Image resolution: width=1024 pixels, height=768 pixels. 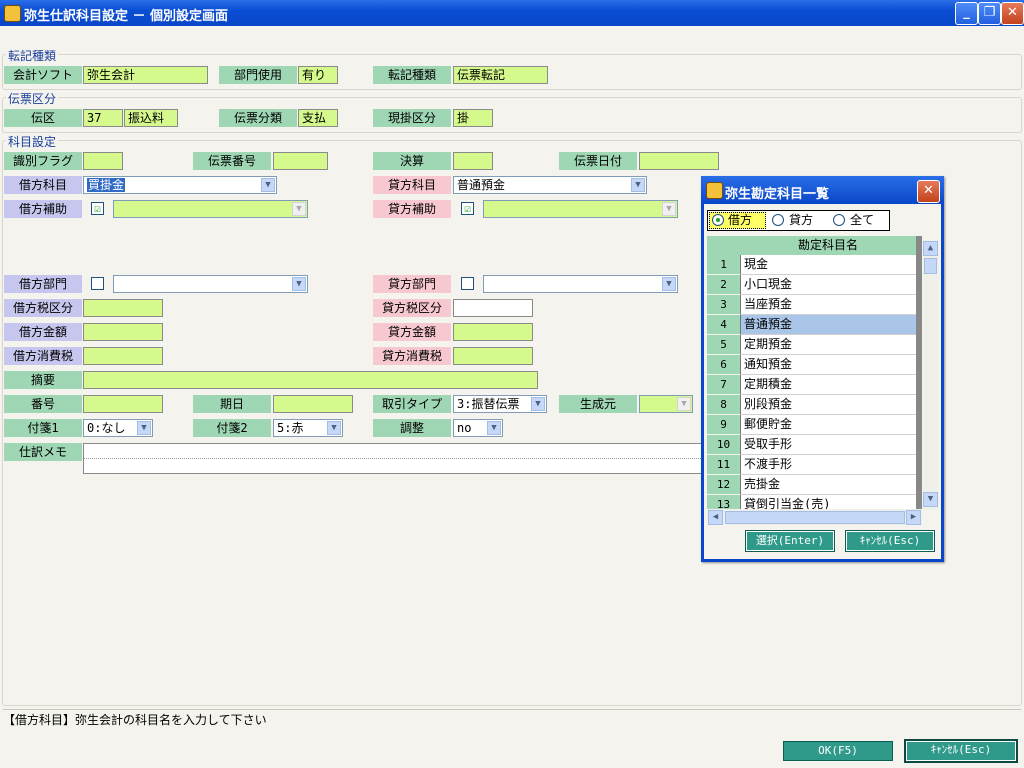 What do you see at coordinates (500, 75) in the screenshot?
I see `tenki-field: 伝票転記` at bounding box center [500, 75].